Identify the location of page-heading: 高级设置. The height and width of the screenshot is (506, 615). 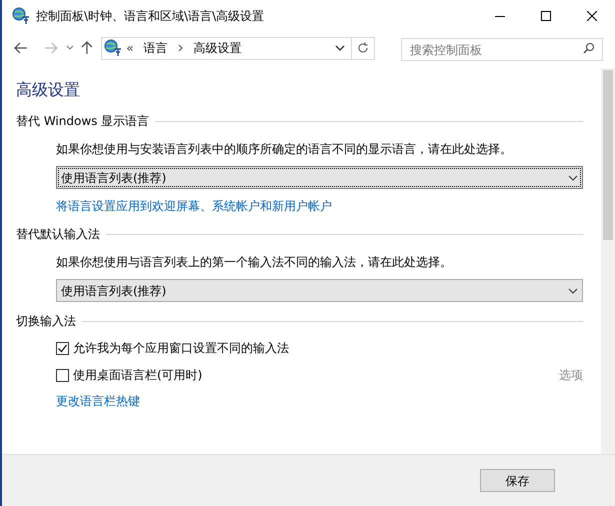
(48, 90).